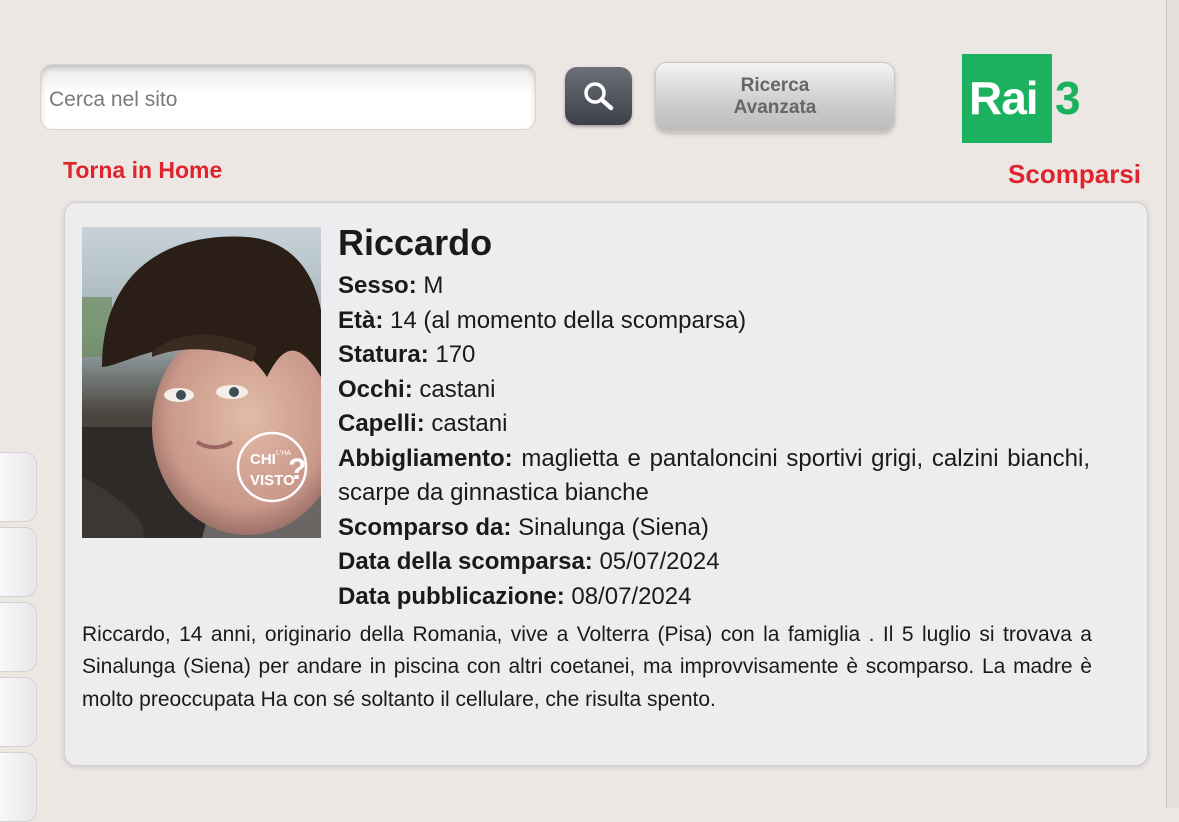 The image size is (1179, 822). I want to click on detail-label: Occhi:, so click(375, 389).